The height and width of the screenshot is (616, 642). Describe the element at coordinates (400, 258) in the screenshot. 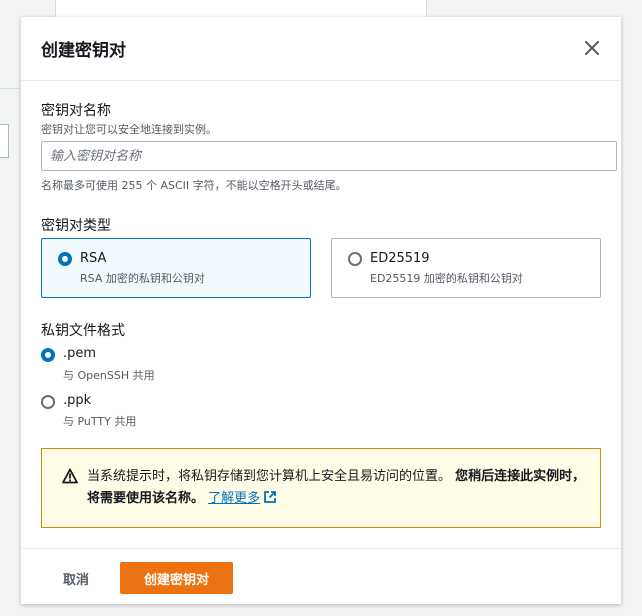

I see `tile-title-ed25519: ED25519` at that location.